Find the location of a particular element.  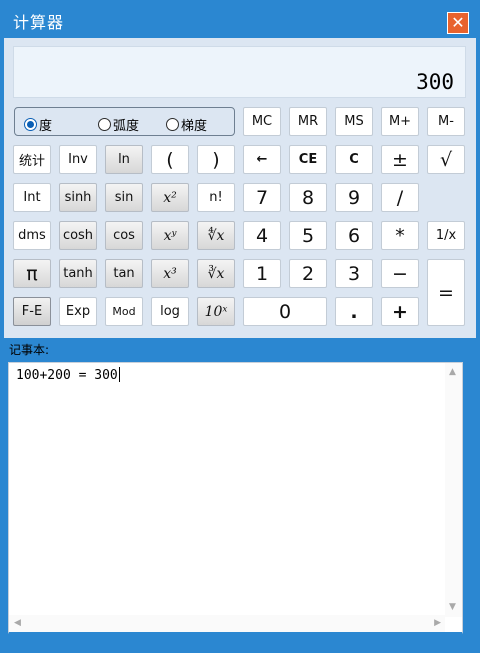

radio-degrees: 度 is located at coordinates (38, 124).